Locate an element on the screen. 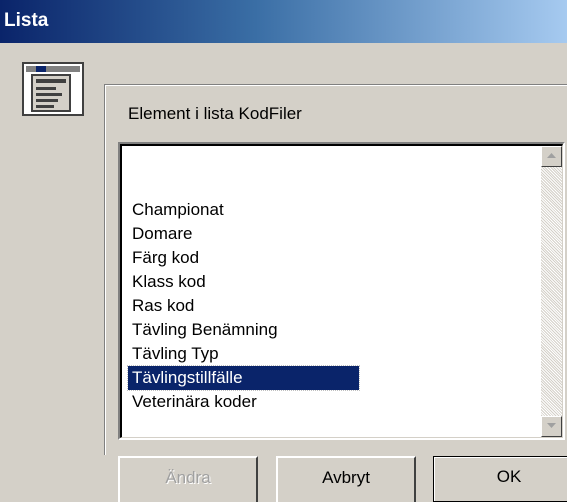 This screenshot has width=567, height=502. title-bar: Lista is located at coordinates (283, 21).